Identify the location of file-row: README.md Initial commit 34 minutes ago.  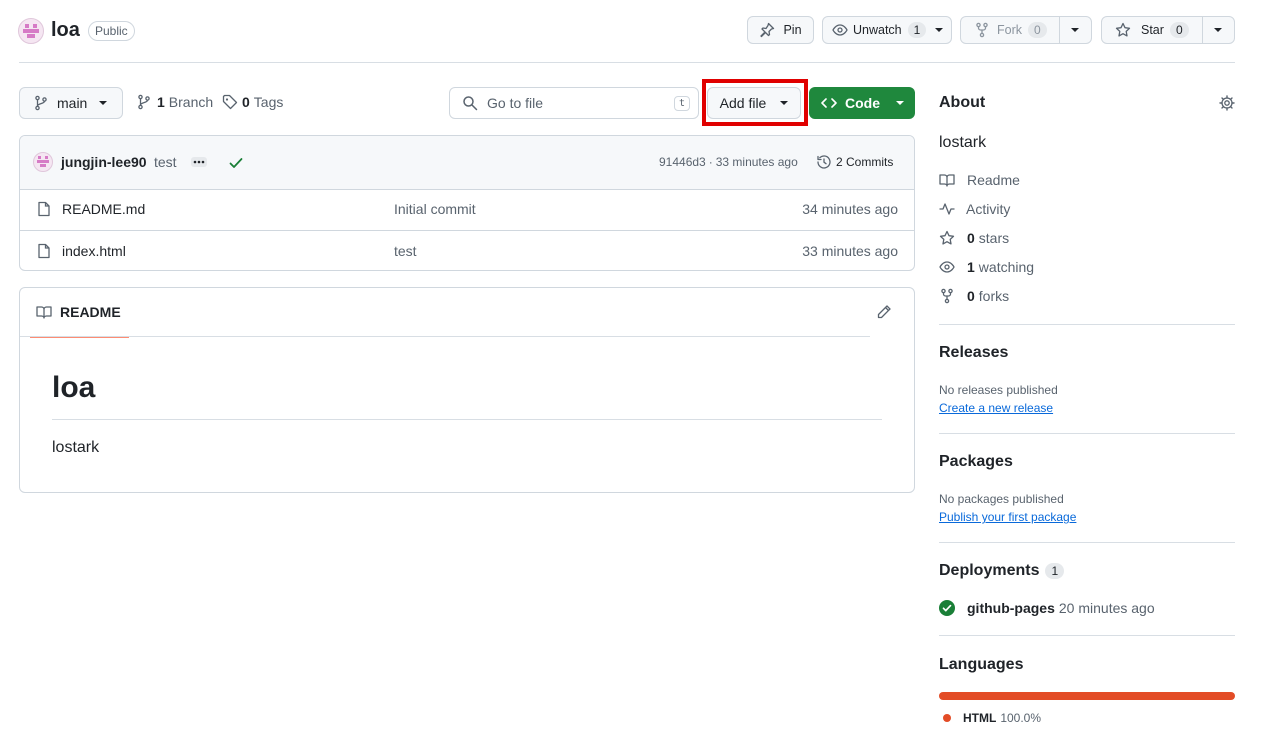
(467, 210).